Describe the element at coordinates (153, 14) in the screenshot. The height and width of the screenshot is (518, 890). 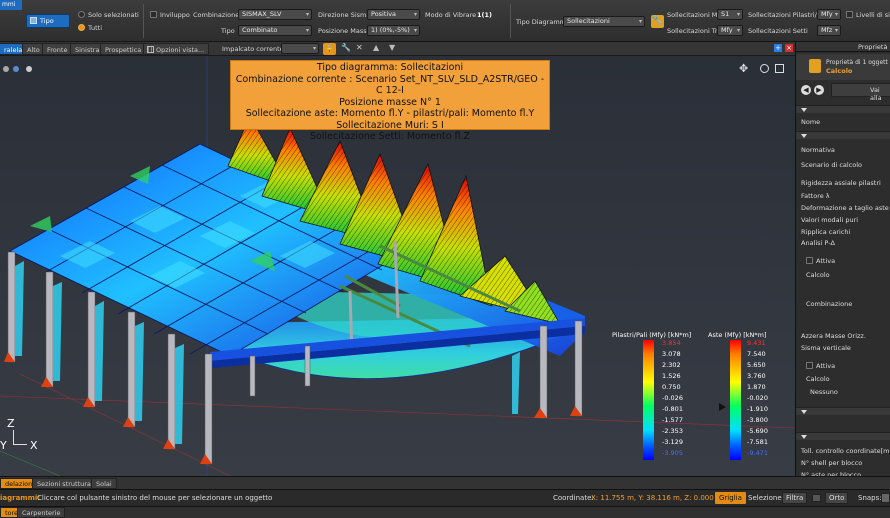
I see `inviluppo-checkbox` at that location.